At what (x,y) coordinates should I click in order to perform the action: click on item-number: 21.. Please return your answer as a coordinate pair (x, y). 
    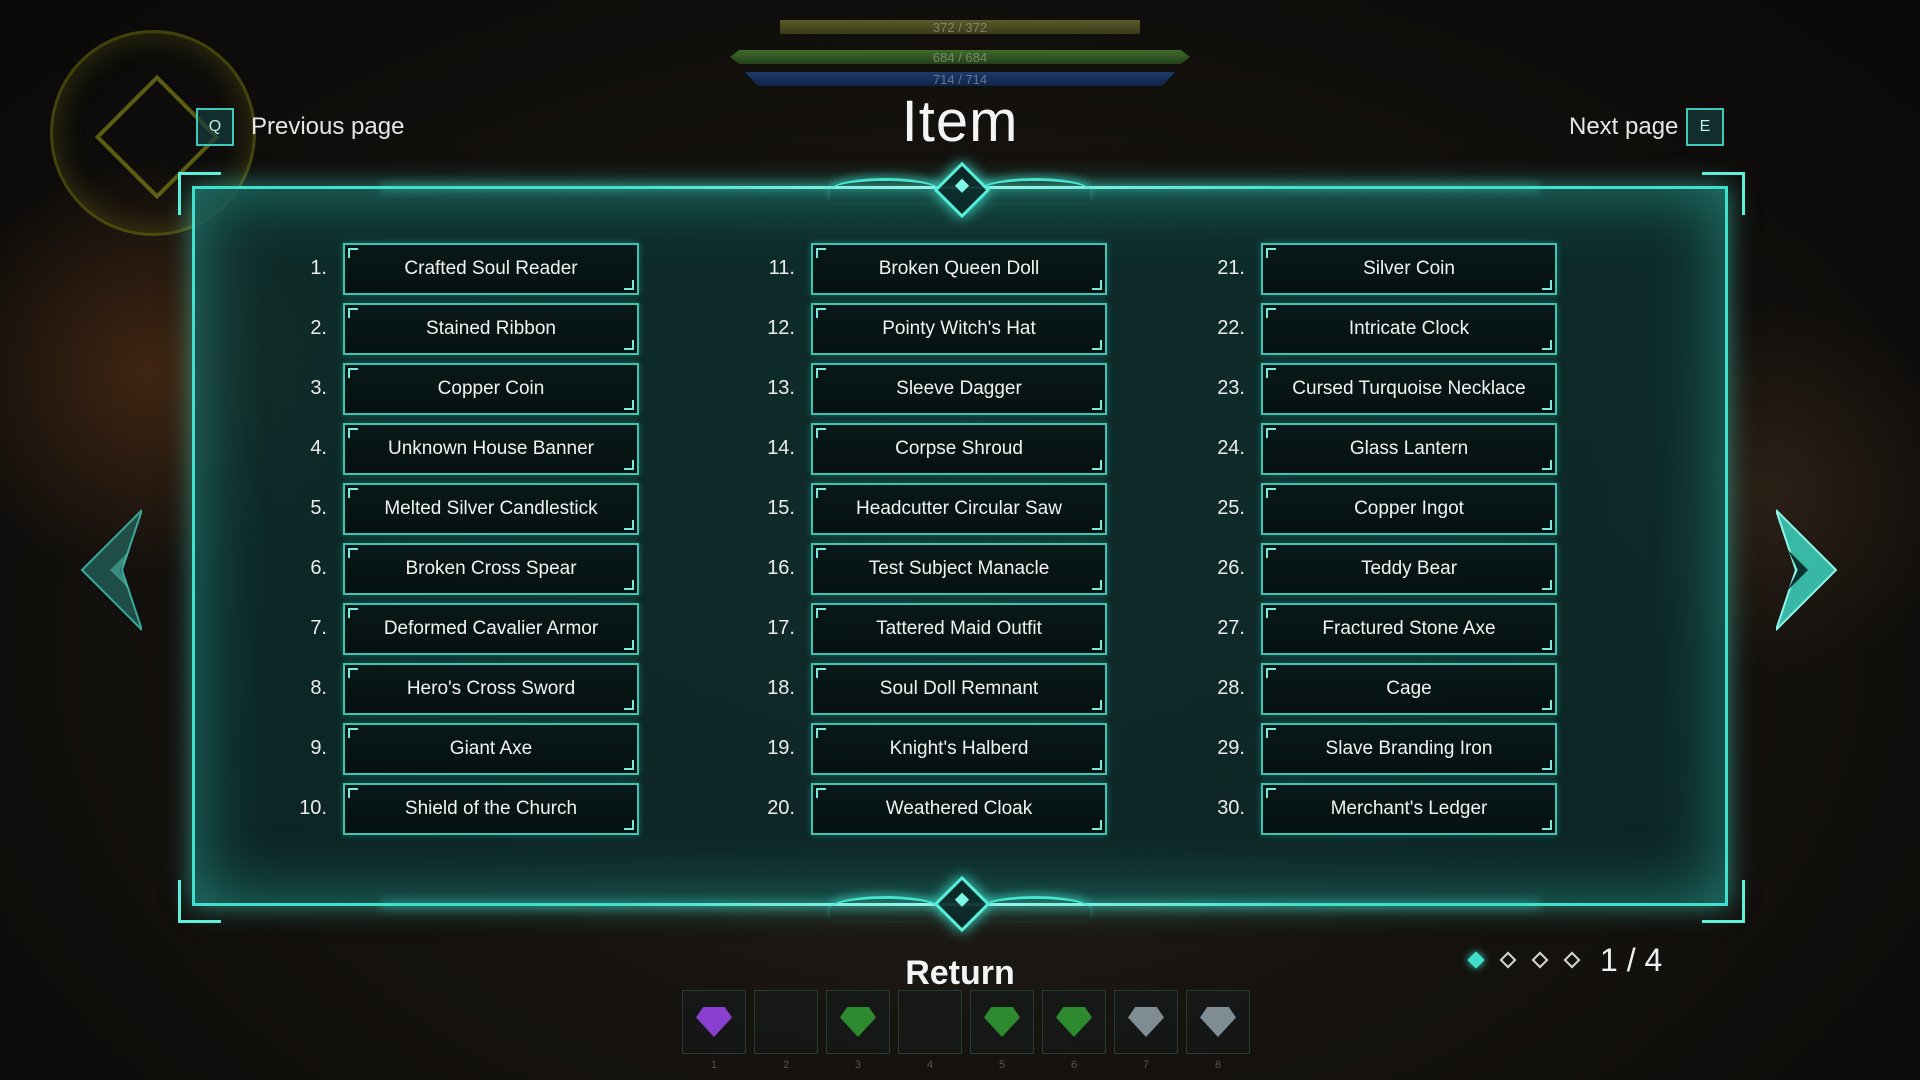
    Looking at the image, I should click on (1231, 268).